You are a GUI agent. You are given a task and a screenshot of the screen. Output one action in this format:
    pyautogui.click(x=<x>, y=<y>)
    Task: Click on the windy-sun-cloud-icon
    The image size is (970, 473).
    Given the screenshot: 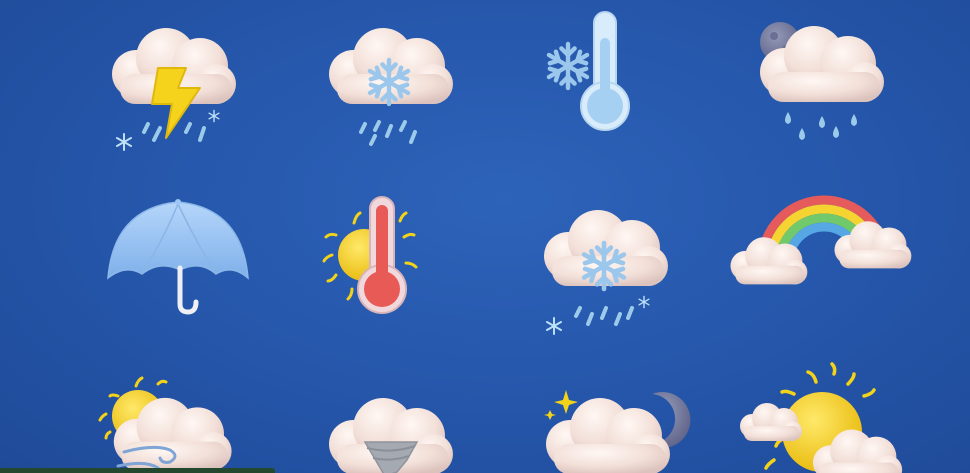 What is the action you would take?
    pyautogui.click(x=171, y=423)
    